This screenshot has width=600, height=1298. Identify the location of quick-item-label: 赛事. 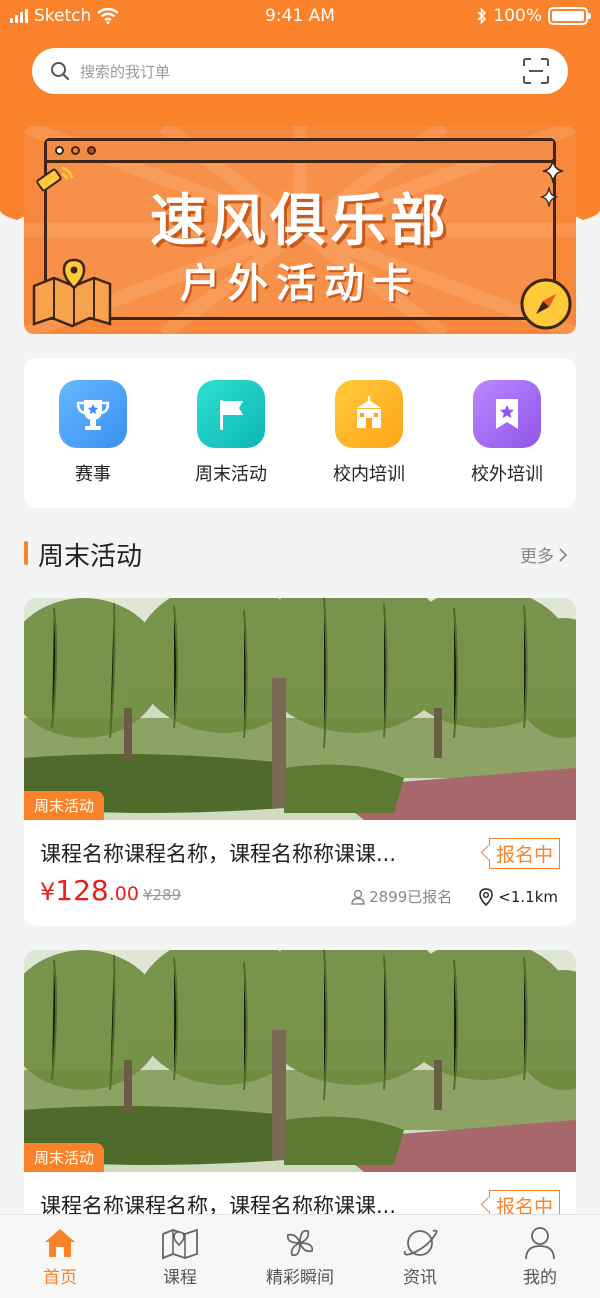
(93, 474).